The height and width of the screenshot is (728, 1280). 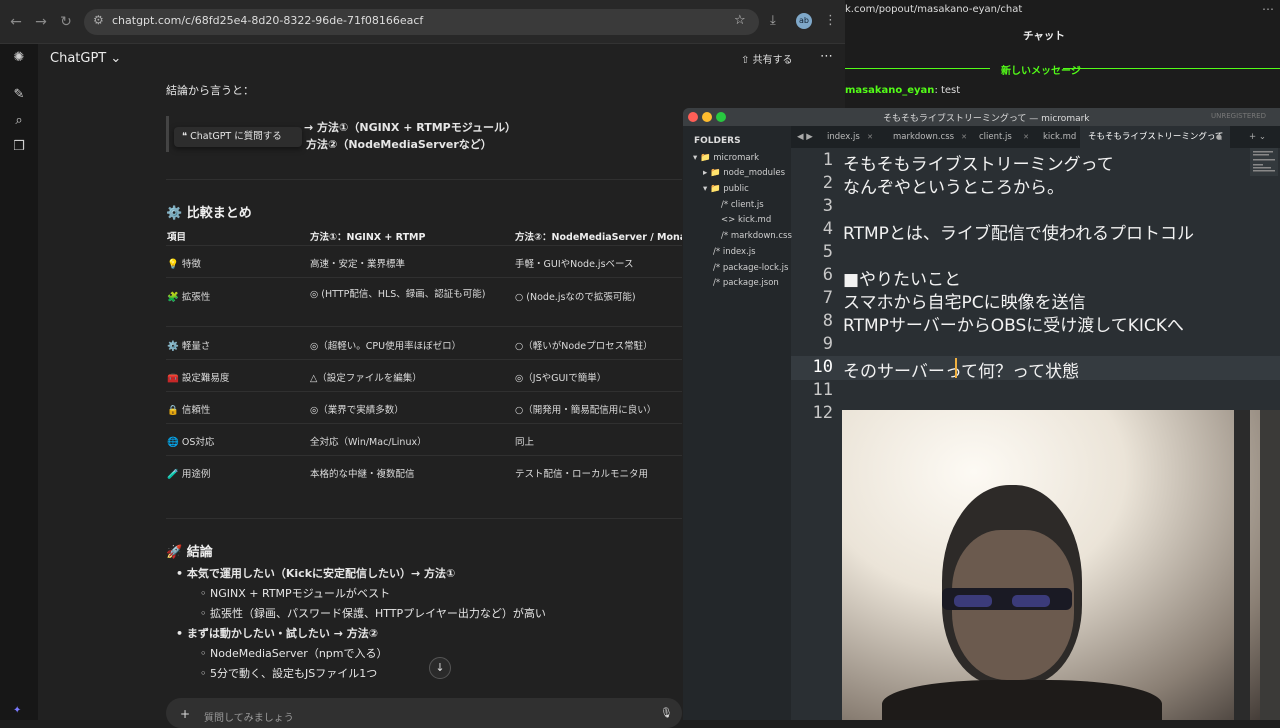 I want to click on quote-icon: ❝, so click(x=186, y=136).